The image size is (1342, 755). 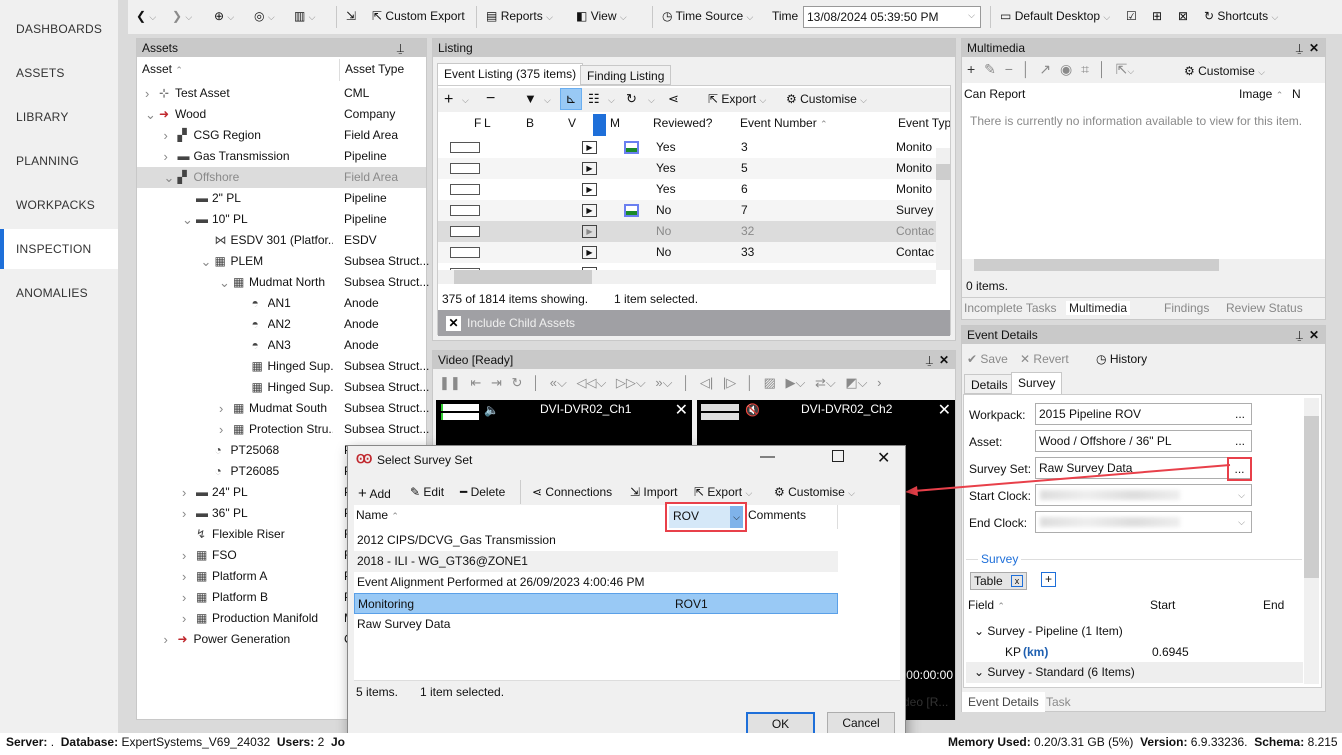 I want to click on connections-button: ⋖ Connections, so click(x=572, y=492).